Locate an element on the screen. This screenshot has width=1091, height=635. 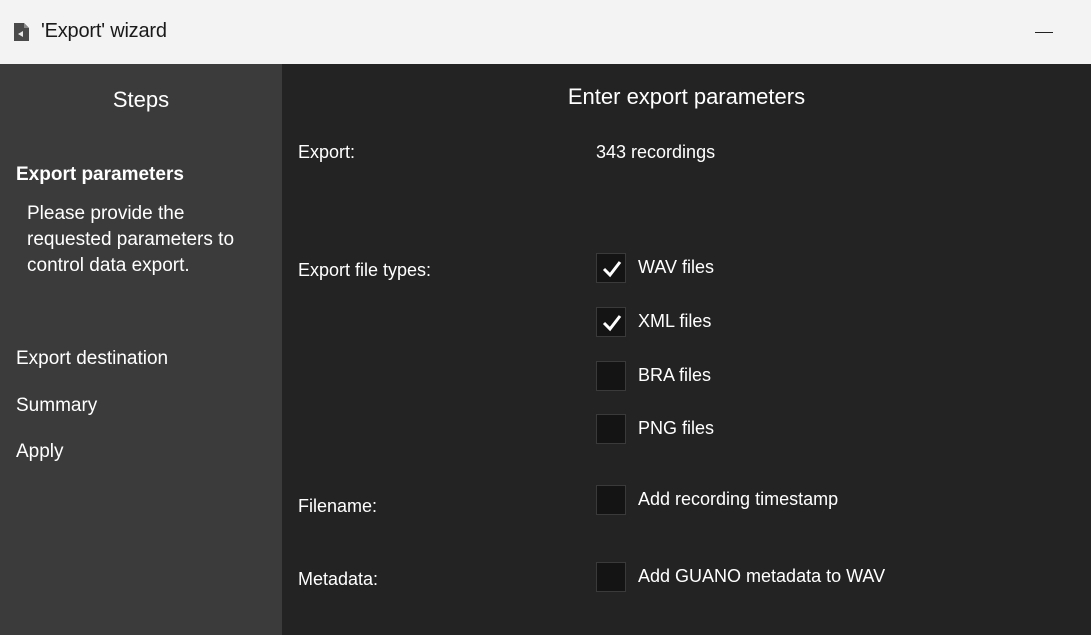
step-apply: Apply is located at coordinates (40, 452).